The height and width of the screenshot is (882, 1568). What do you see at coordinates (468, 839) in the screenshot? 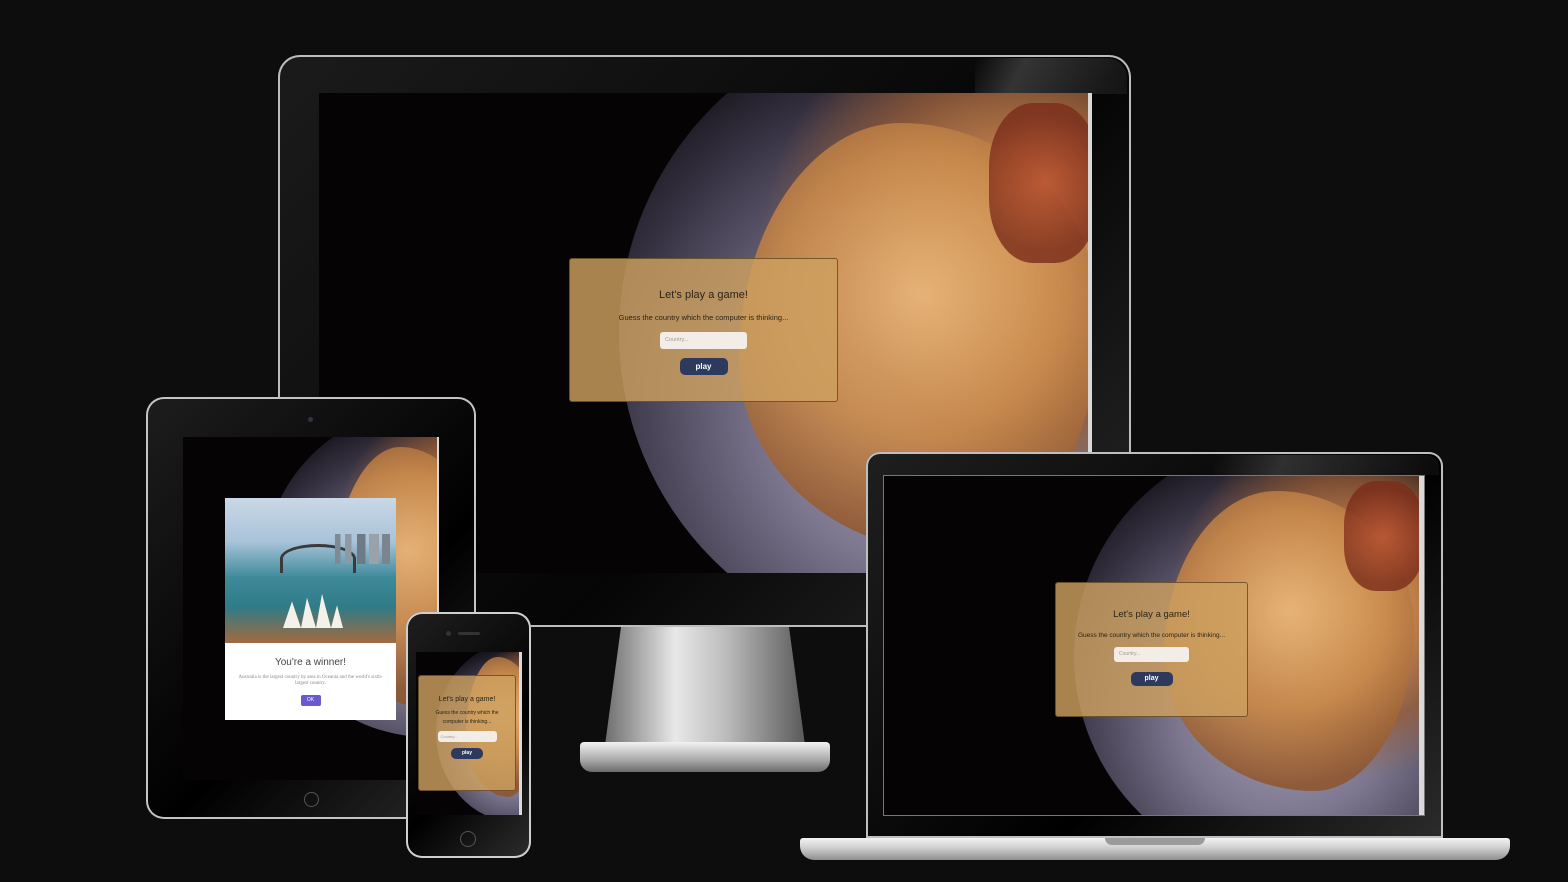
I see `phone-home-button` at bounding box center [468, 839].